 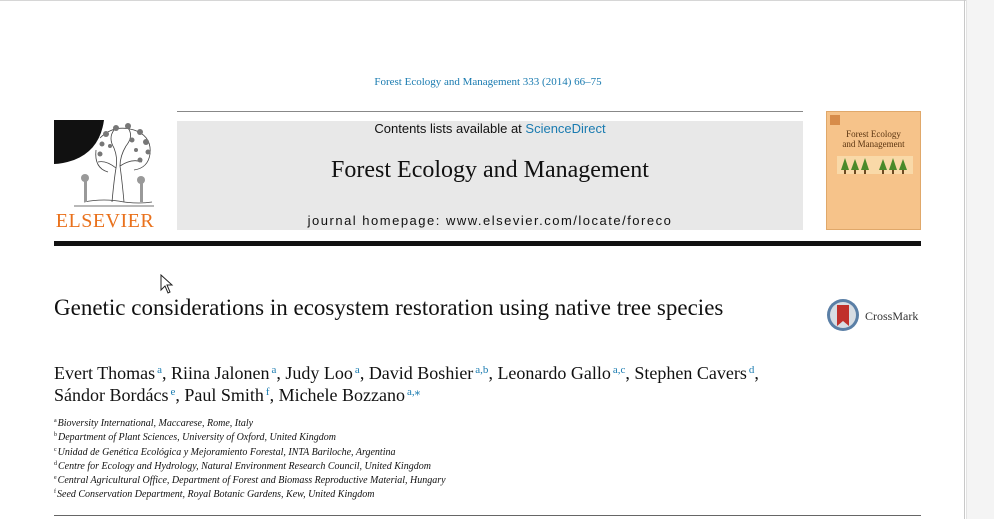 What do you see at coordinates (224, 395) in the screenshot?
I see `author-name: Paul Smith` at bounding box center [224, 395].